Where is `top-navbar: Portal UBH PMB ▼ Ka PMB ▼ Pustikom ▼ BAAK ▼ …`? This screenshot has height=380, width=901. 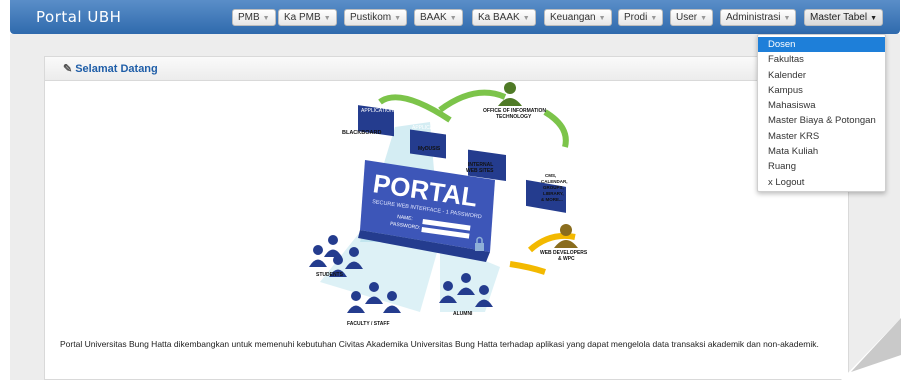
top-navbar: Portal UBH PMB ▼ Ka PMB ▼ Pustikom ▼ BAAK ▼ … is located at coordinates (455, 17).